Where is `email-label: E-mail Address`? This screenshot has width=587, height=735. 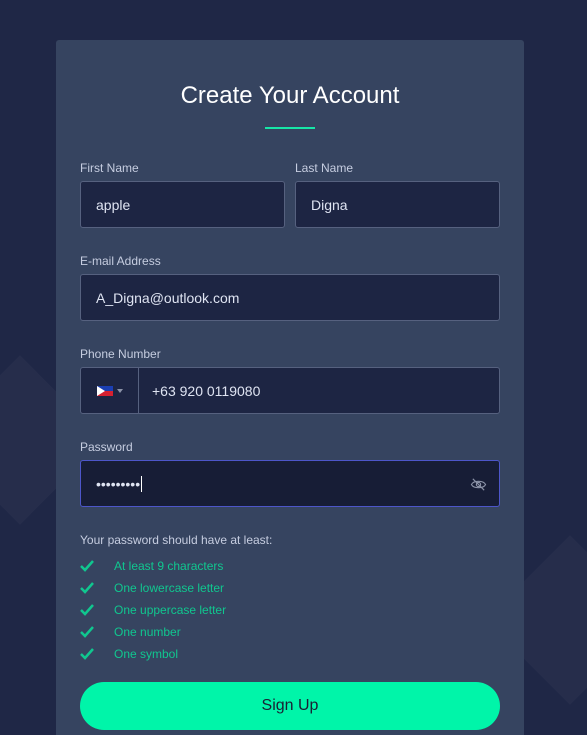
email-label: E-mail Address is located at coordinates (120, 261).